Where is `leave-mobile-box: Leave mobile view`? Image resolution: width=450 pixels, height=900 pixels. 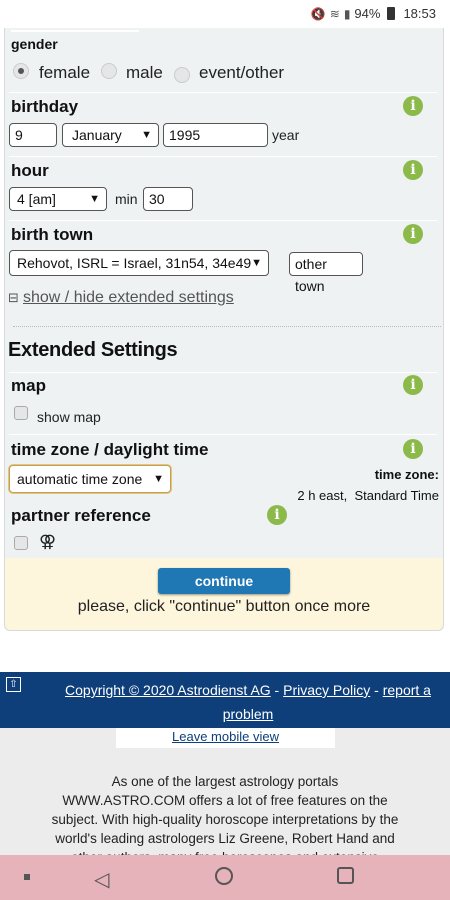
leave-mobile-box: Leave mobile view is located at coordinates (225, 738).